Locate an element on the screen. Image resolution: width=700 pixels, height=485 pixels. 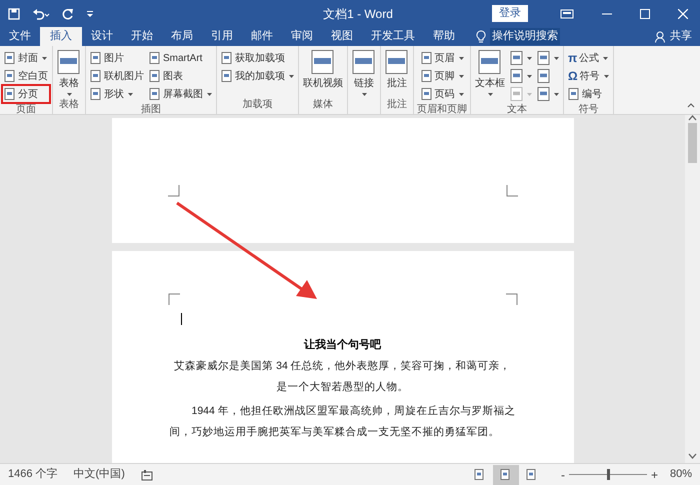
ribbon-button: 联机视频 is located at coordinates (323, 70).